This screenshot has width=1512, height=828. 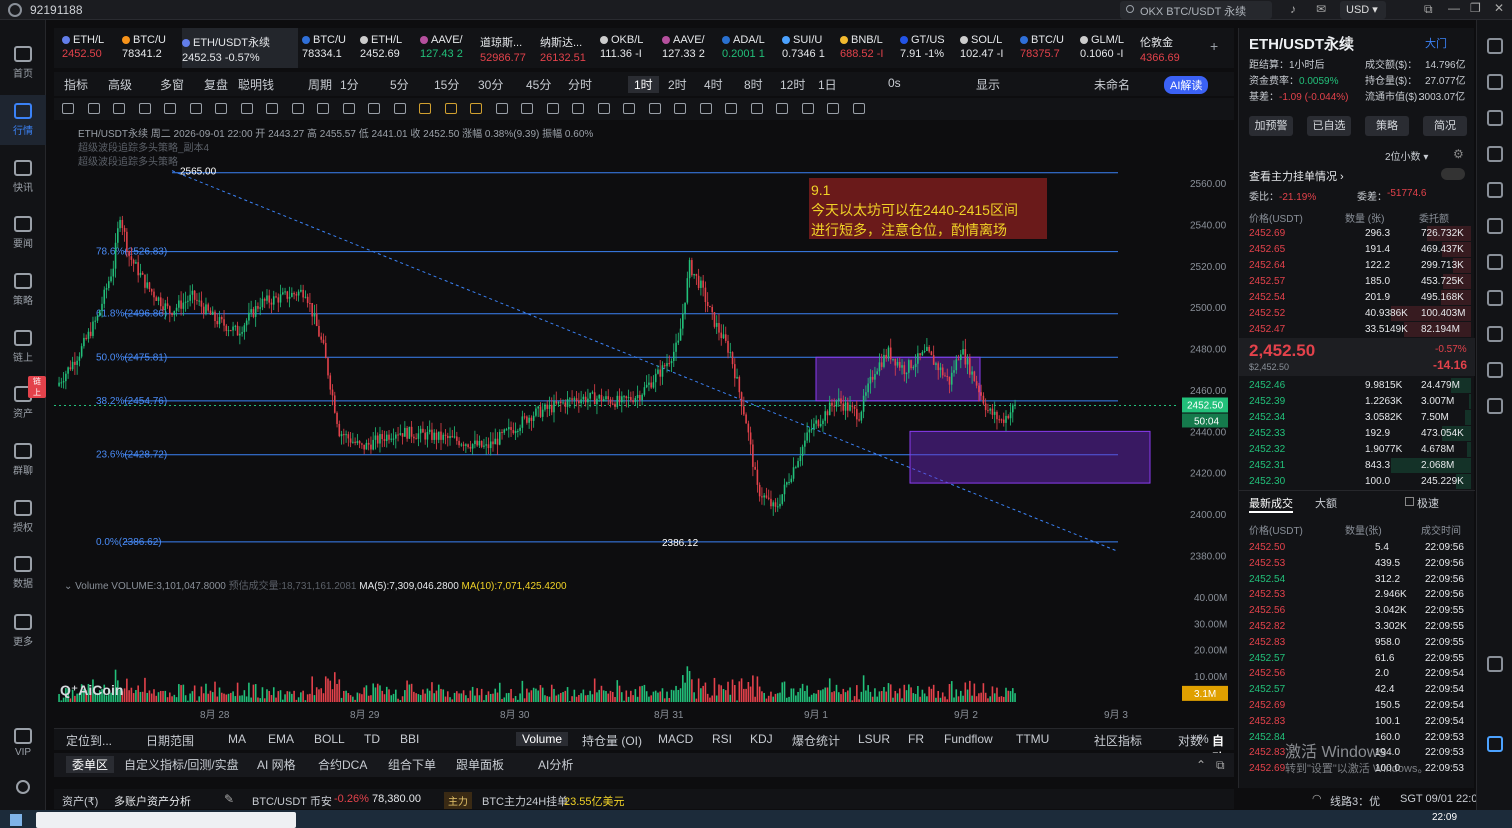 What do you see at coordinates (256, 84) in the screenshot?
I see `toolbar-4: 聪明钱` at bounding box center [256, 84].